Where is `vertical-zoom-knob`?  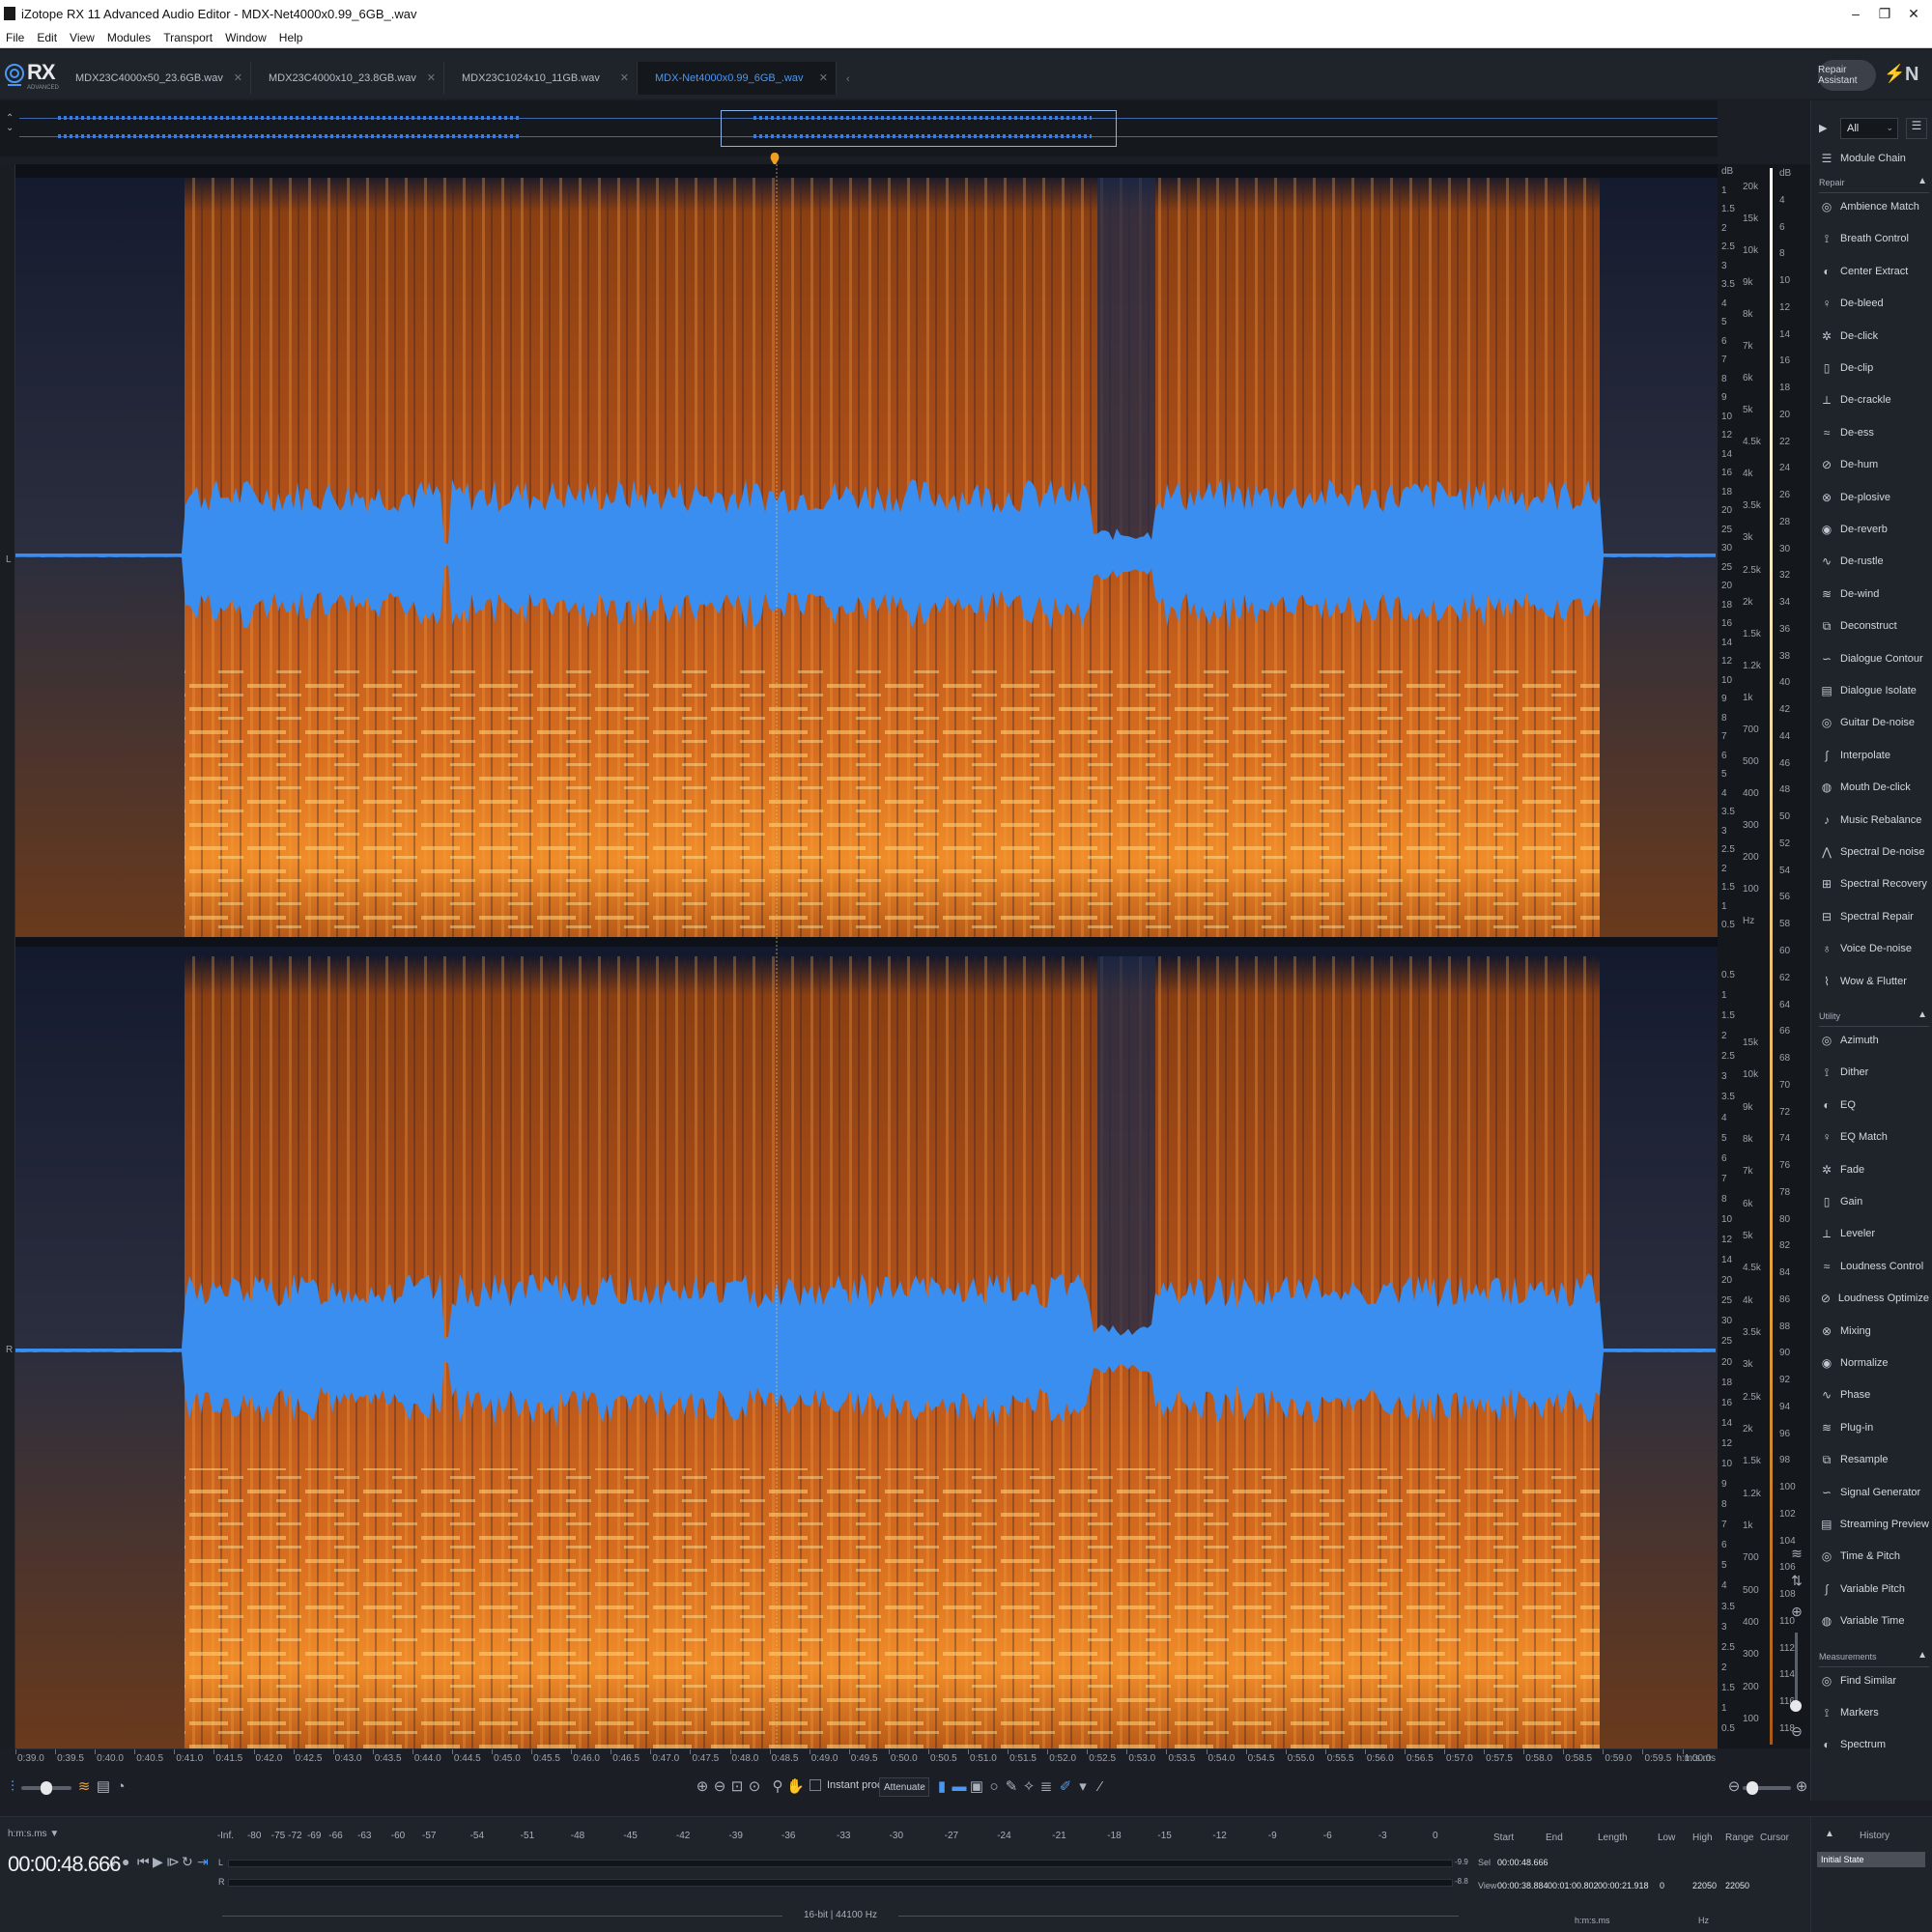
vertical-zoom-knob is located at coordinates (1796, 1706).